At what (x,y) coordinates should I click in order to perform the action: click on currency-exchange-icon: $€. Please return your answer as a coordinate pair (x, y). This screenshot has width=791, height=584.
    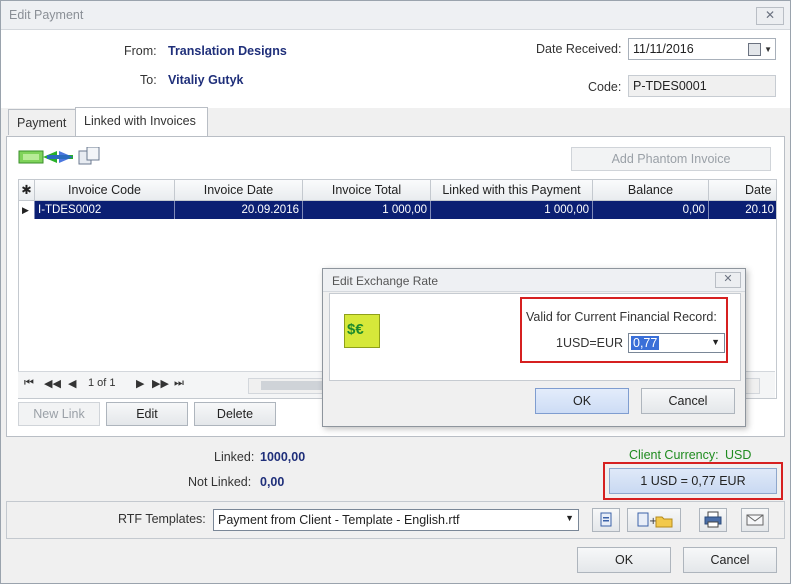
    Looking at the image, I should click on (362, 331).